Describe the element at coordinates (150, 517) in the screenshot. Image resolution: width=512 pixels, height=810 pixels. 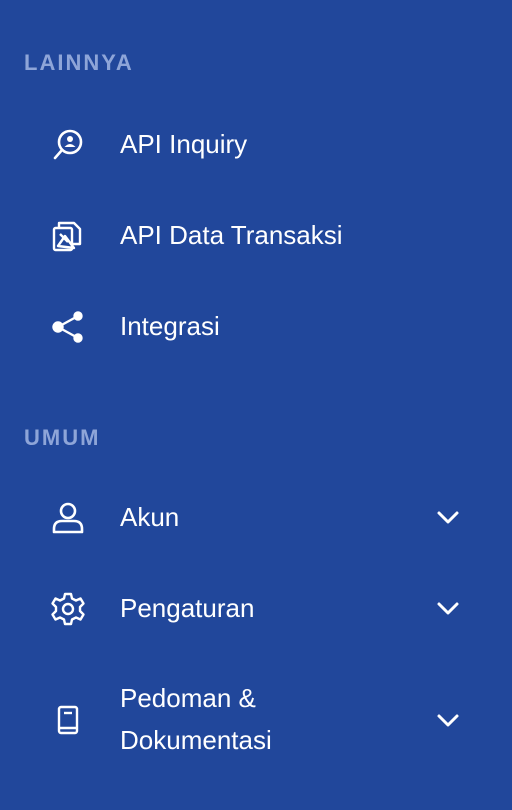
I see `sidebar-item-label: Akun` at that location.